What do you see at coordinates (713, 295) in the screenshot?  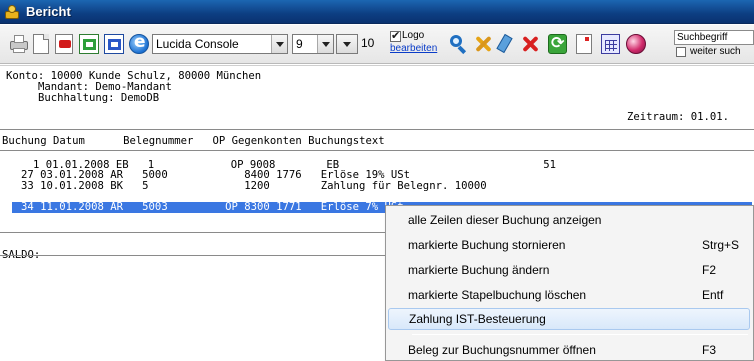 I see `menu-item-shortcut: Entf` at bounding box center [713, 295].